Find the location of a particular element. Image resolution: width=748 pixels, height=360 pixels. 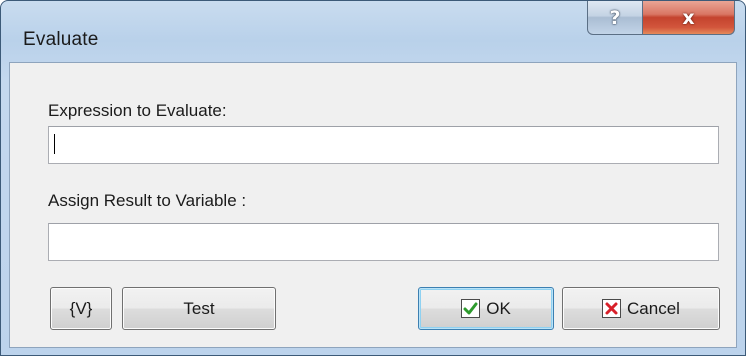

cancel-button: Cancel is located at coordinates (641, 308).